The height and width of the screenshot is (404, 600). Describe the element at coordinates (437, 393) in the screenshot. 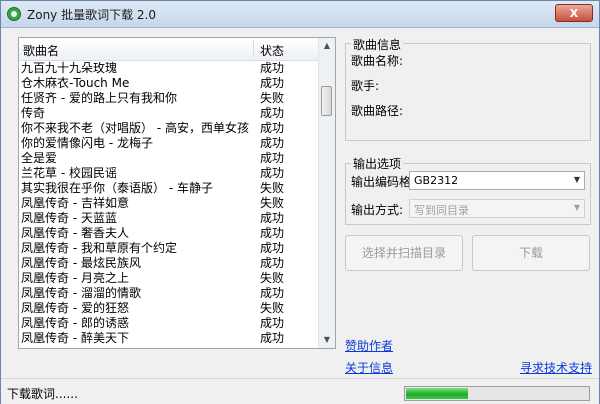

I see `progress-fill` at that location.